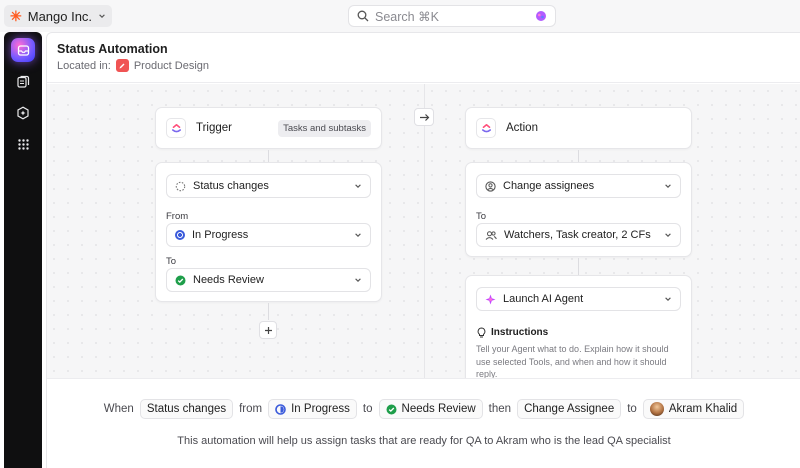 This screenshot has height=468, width=800. Describe the element at coordinates (481, 216) in the screenshot. I see `assignees-to-label: To` at that location.